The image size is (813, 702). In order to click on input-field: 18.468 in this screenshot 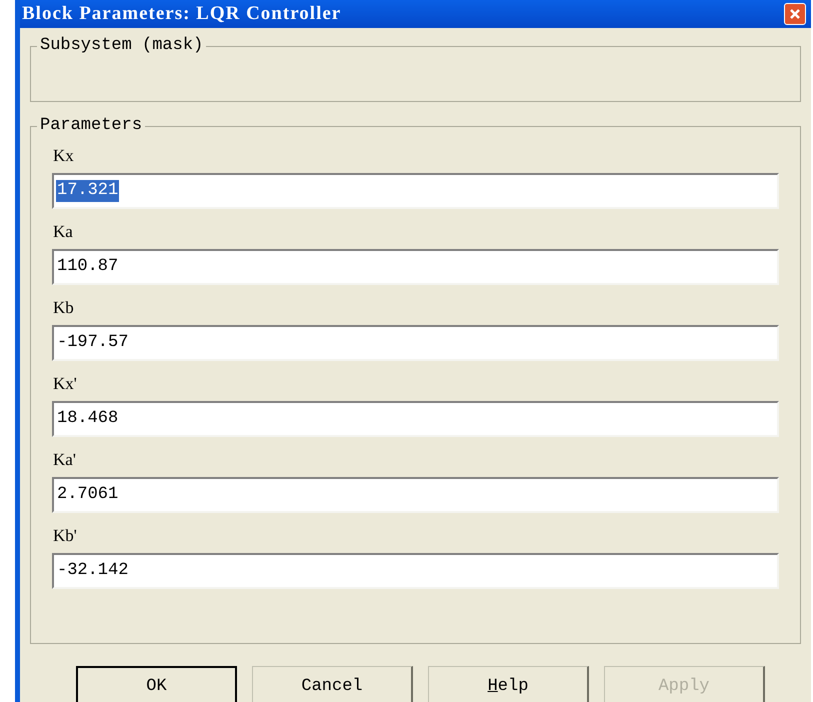, I will do `click(415, 419)`.